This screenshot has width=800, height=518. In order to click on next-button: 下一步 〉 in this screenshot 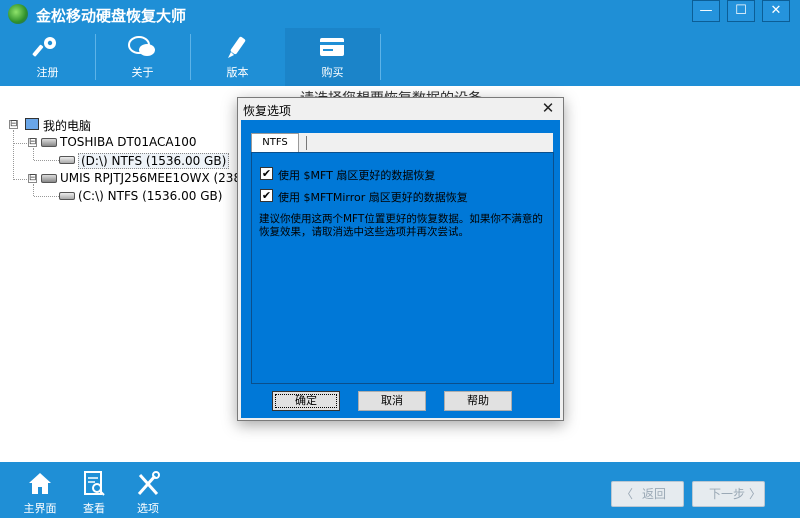, I will do `click(728, 494)`.